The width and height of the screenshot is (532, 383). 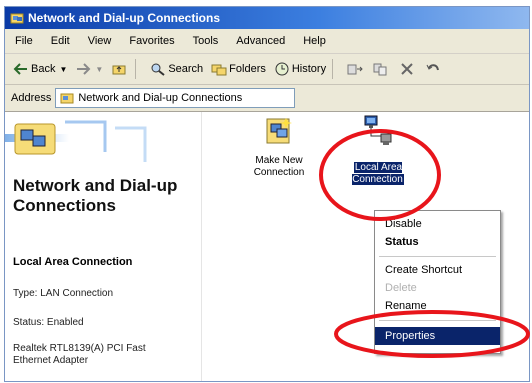 What do you see at coordinates (160, 98) in the screenshot?
I see `address-value: Network and Dial-up Connections` at bounding box center [160, 98].